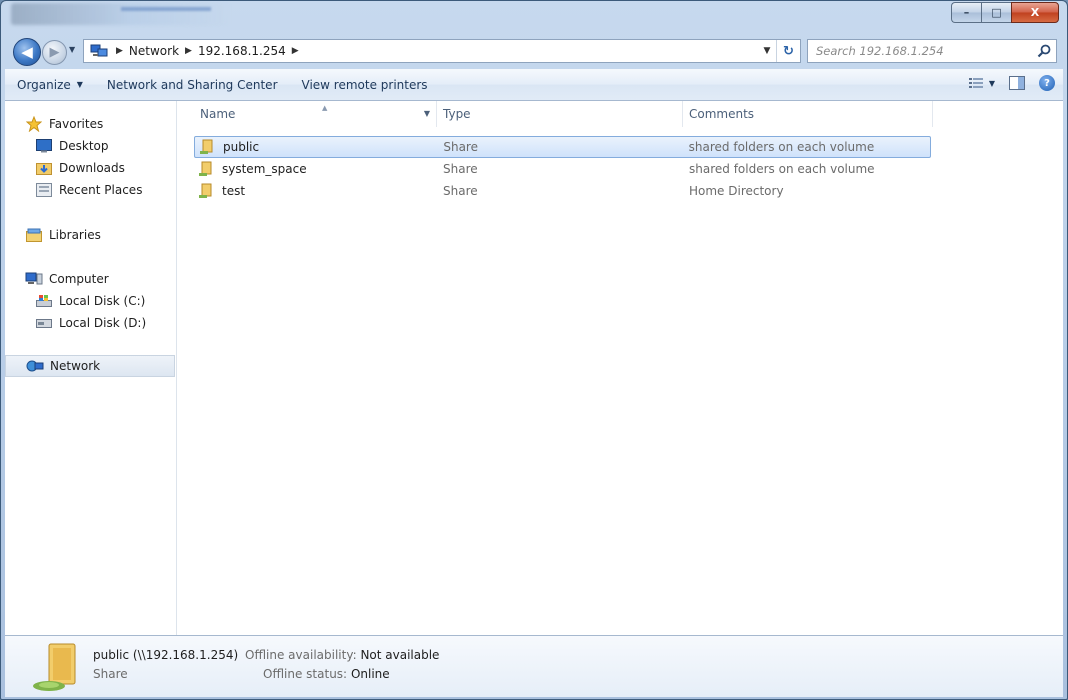 The image size is (1068, 700). I want to click on libraries-icon, so click(34, 235).